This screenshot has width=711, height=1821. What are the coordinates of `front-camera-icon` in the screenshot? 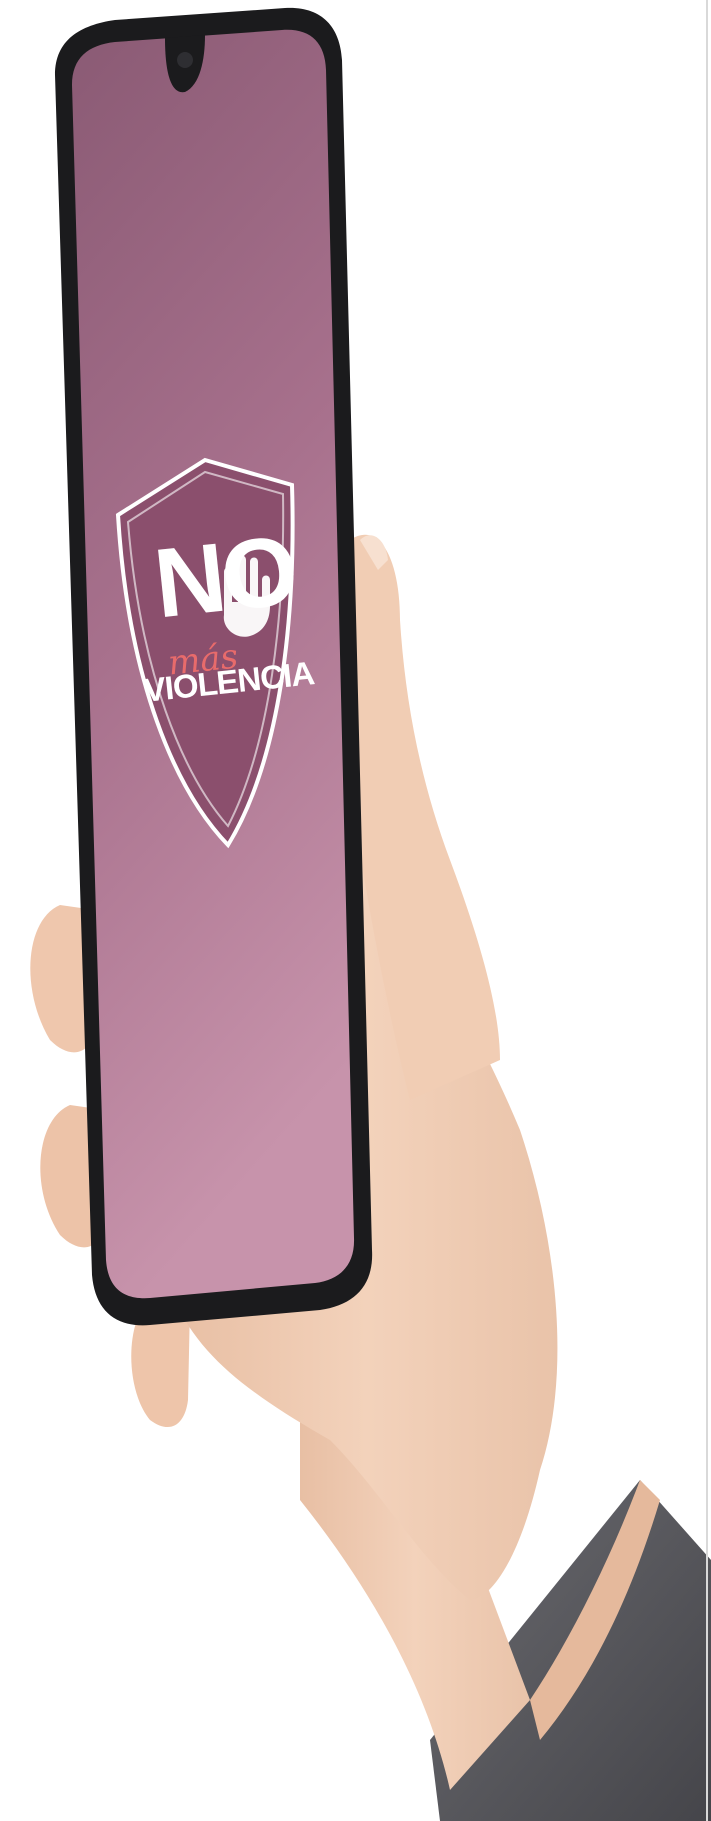 It's located at (185, 60).